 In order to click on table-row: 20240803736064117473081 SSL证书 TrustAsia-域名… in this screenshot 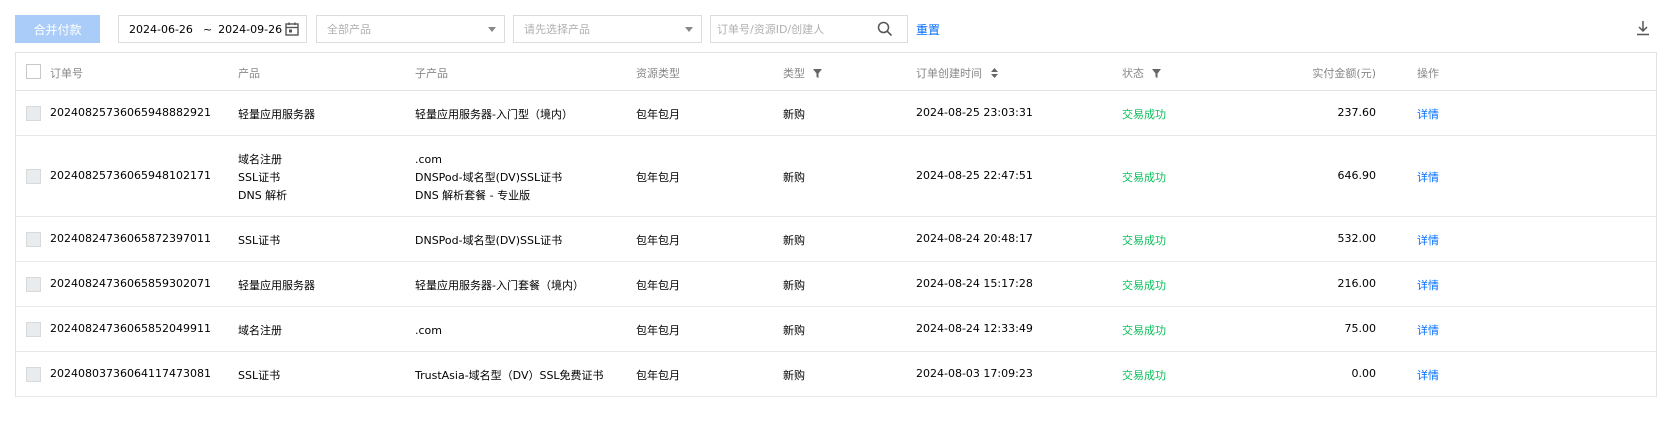, I will do `click(836, 374)`.